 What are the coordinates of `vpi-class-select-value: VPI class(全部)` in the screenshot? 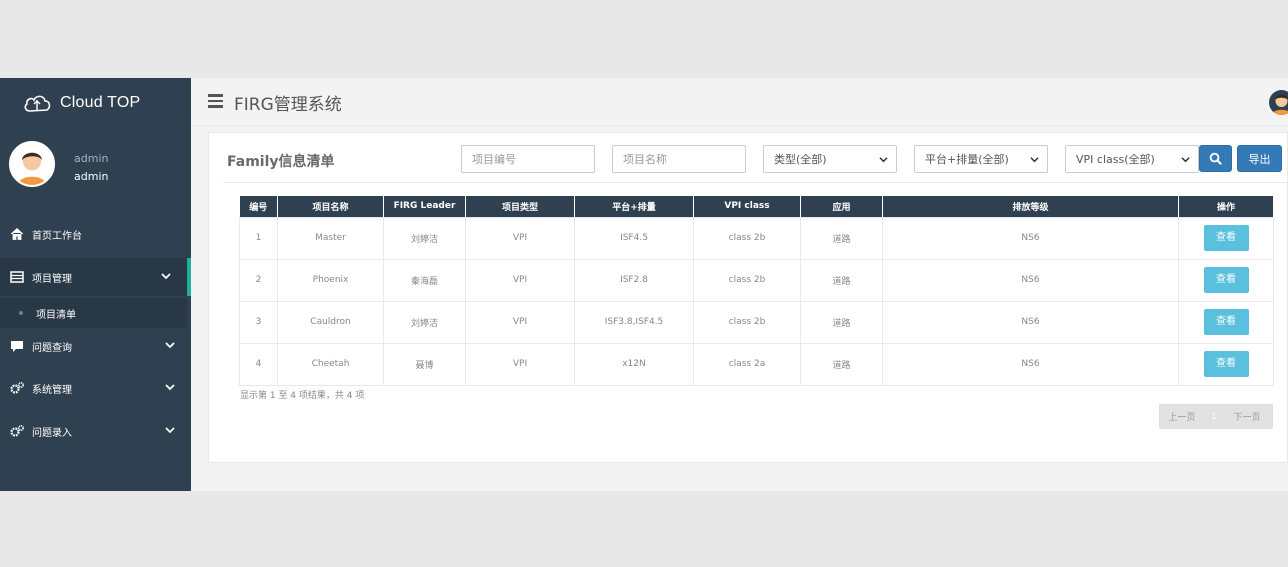 It's located at (1115, 159).